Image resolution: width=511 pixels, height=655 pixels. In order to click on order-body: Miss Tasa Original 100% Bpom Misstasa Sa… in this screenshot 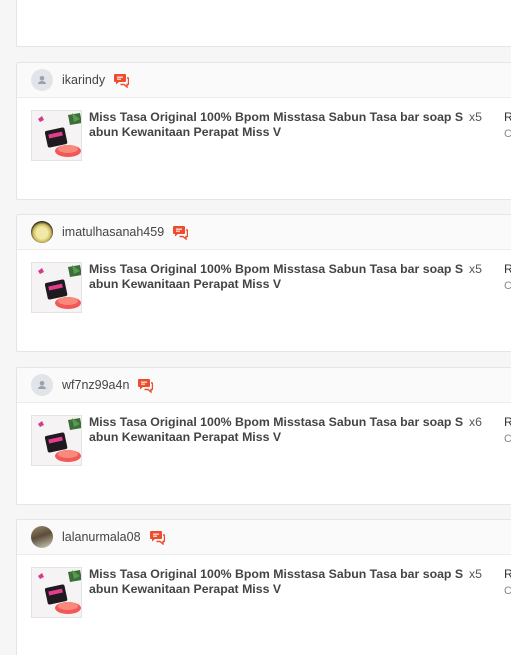, I will do `click(264, 605)`.